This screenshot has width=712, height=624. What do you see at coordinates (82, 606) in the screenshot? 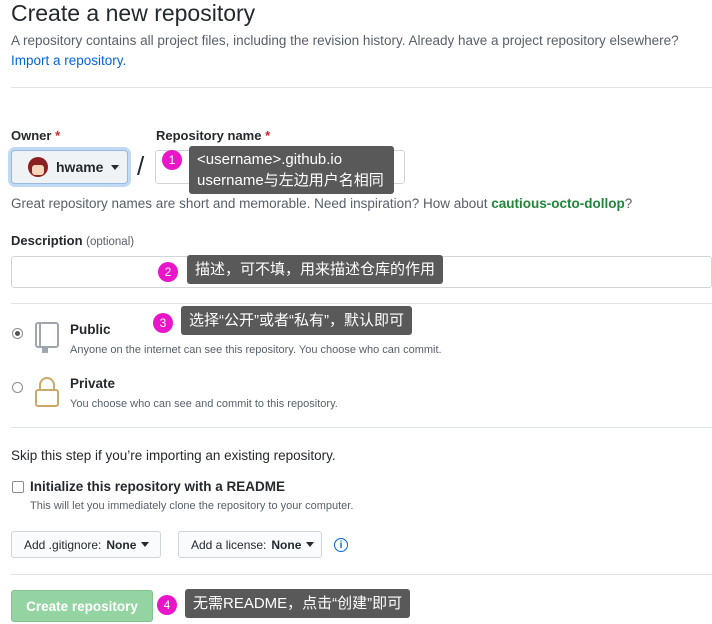
I see `create-repository-button: Create repository` at bounding box center [82, 606].